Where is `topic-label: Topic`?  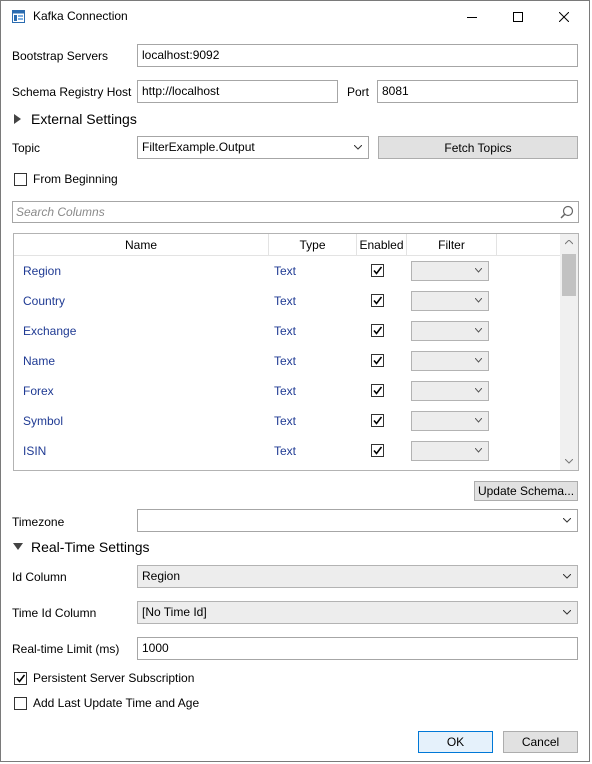
topic-label: Topic is located at coordinates (26, 148).